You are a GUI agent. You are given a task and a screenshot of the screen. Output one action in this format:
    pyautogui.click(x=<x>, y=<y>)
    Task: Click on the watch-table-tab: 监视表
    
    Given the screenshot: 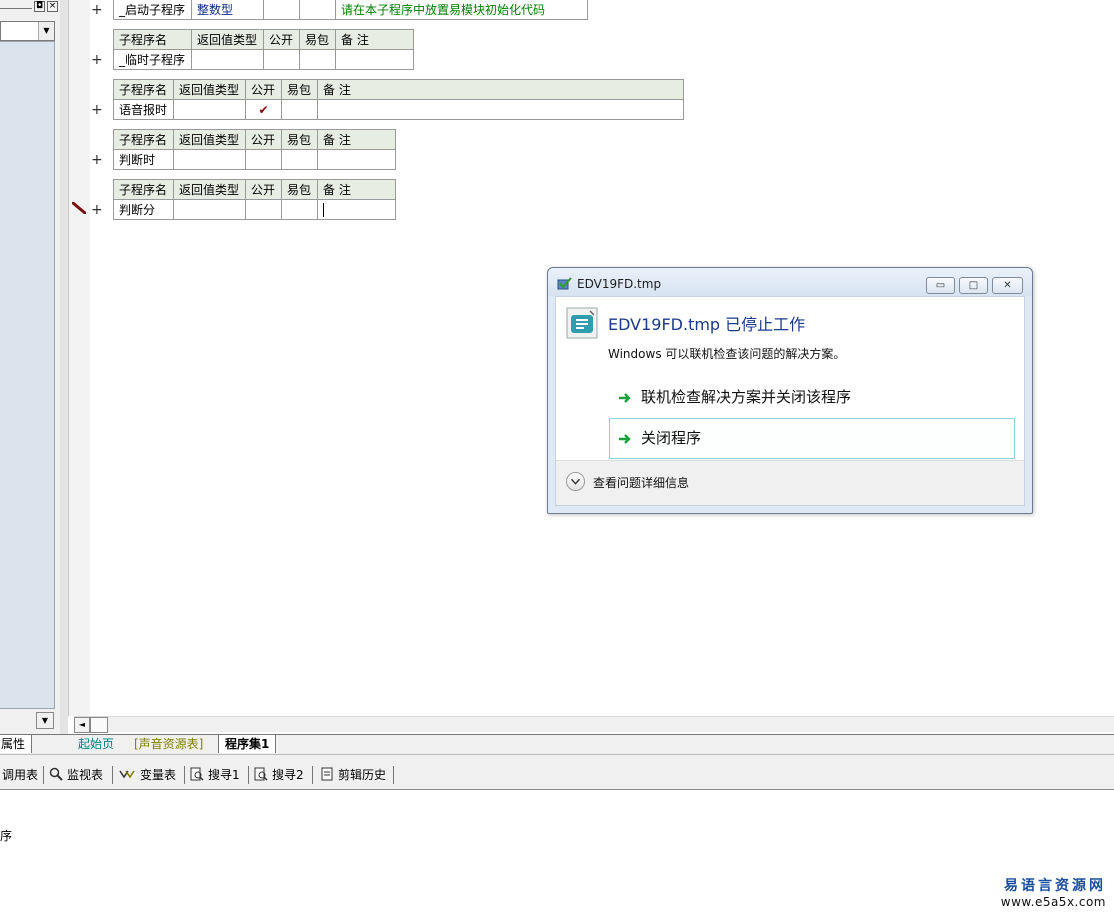 What is the action you would take?
    pyautogui.click(x=76, y=775)
    